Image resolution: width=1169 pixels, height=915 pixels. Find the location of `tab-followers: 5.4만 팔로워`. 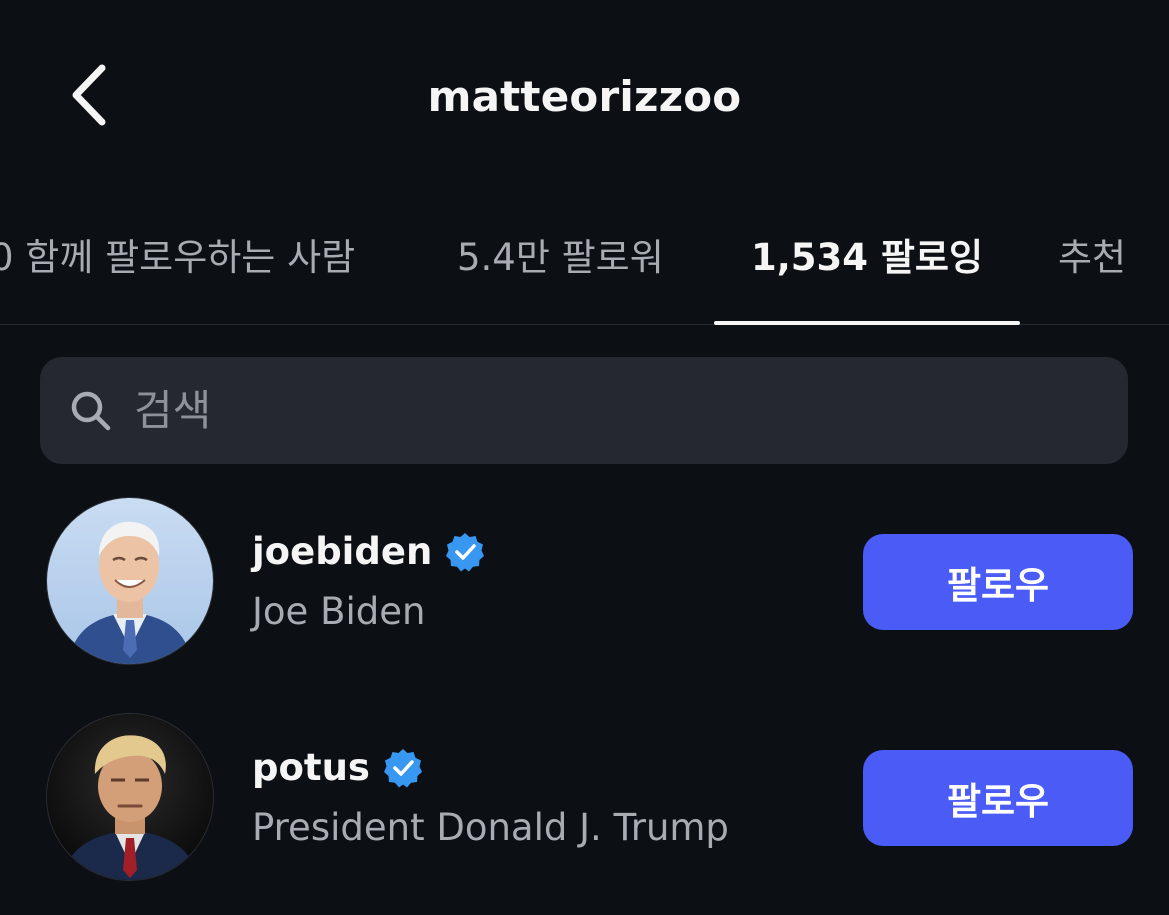

tab-followers: 5.4만 팔로워 is located at coordinates (560, 275).